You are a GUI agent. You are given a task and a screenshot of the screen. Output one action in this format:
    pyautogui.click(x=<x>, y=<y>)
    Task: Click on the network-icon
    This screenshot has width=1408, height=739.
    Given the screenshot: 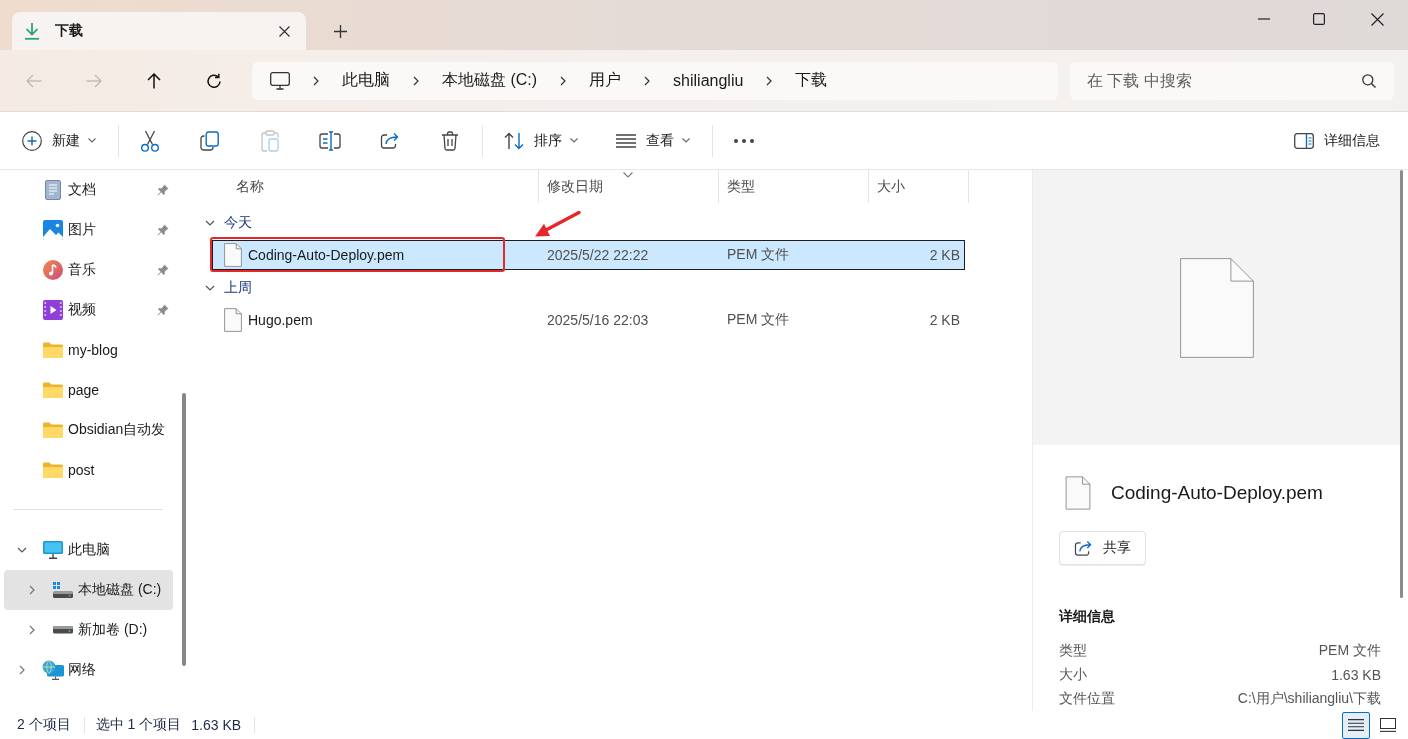 What is the action you would take?
    pyautogui.click(x=53, y=670)
    